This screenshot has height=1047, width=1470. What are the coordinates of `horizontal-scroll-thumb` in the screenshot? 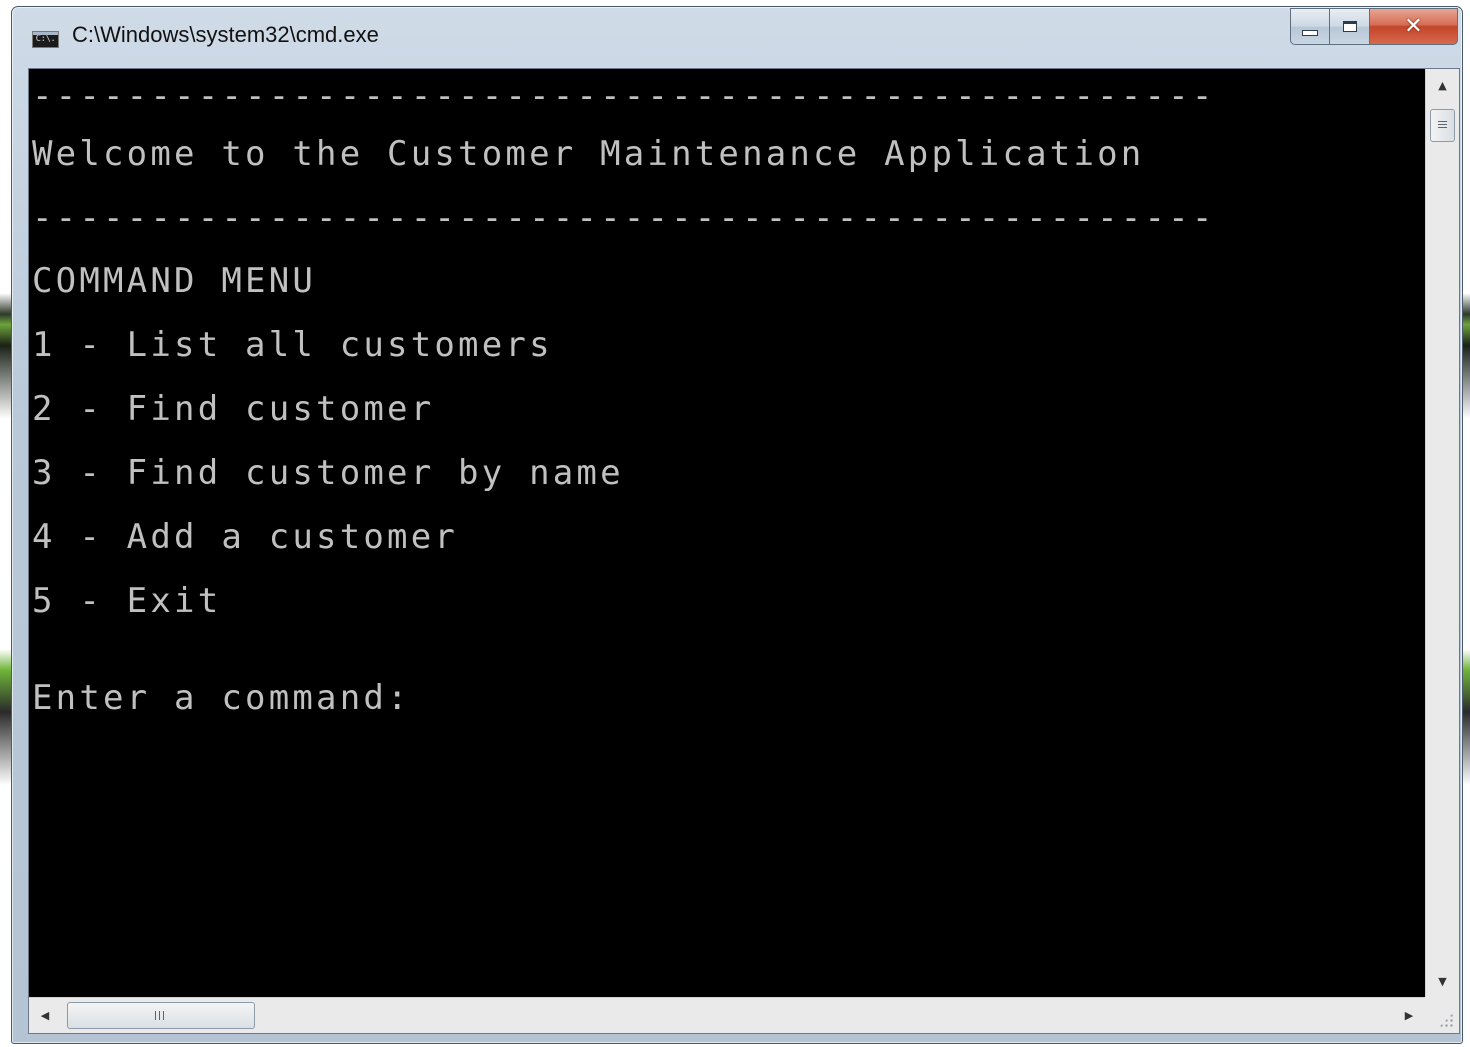 It's located at (161, 1015).